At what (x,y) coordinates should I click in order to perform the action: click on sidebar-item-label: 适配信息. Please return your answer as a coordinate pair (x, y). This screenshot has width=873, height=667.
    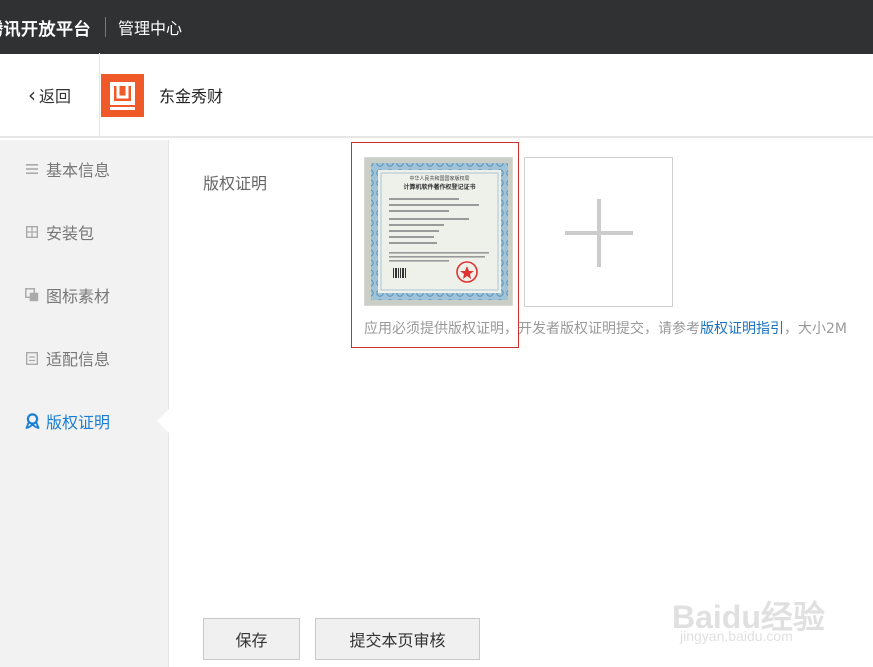
    Looking at the image, I should click on (78, 359).